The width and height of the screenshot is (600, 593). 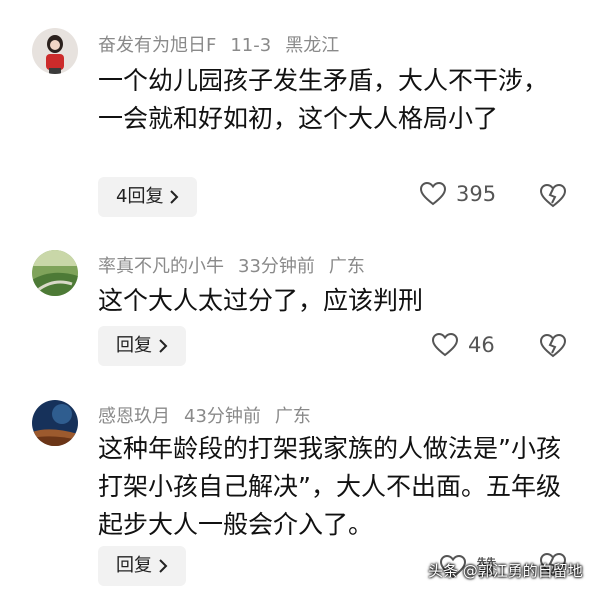 I want to click on reply-button: 4回复, so click(x=148, y=197).